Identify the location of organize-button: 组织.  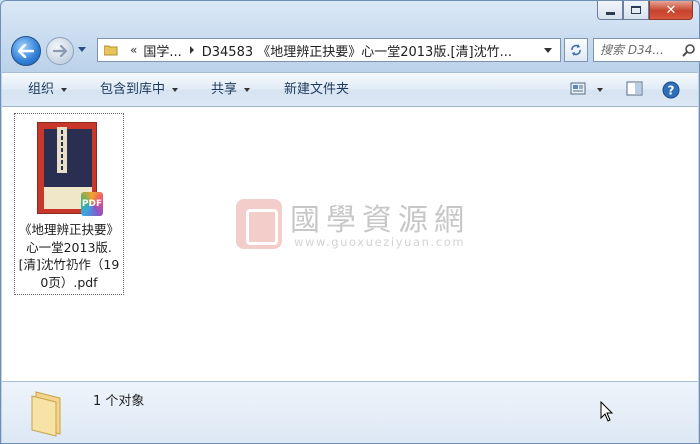
(48, 89).